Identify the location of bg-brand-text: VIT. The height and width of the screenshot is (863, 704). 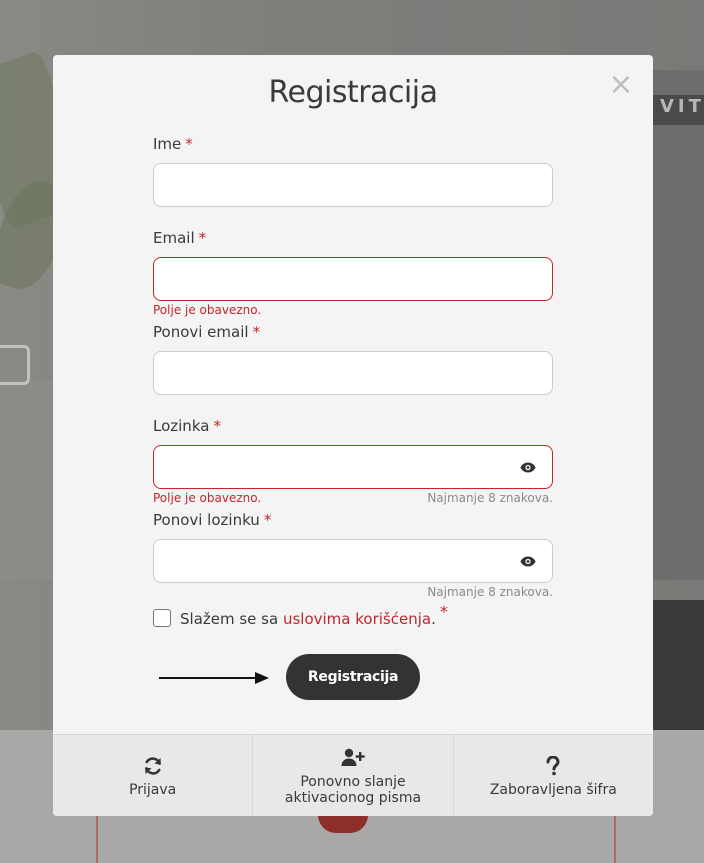
(682, 106).